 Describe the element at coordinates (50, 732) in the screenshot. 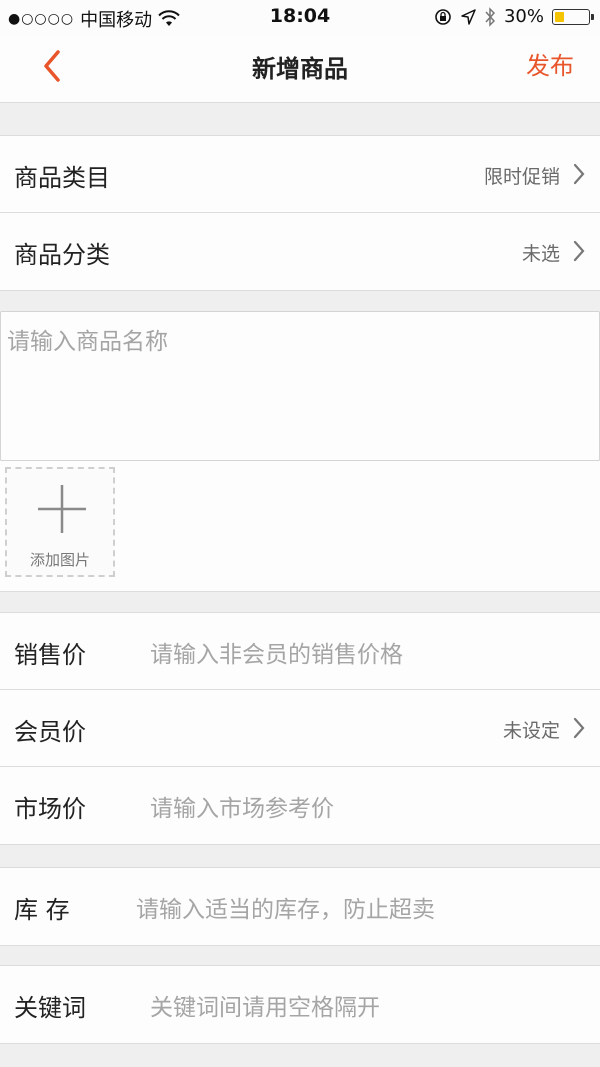

I see `member-price-label: 会员价` at that location.